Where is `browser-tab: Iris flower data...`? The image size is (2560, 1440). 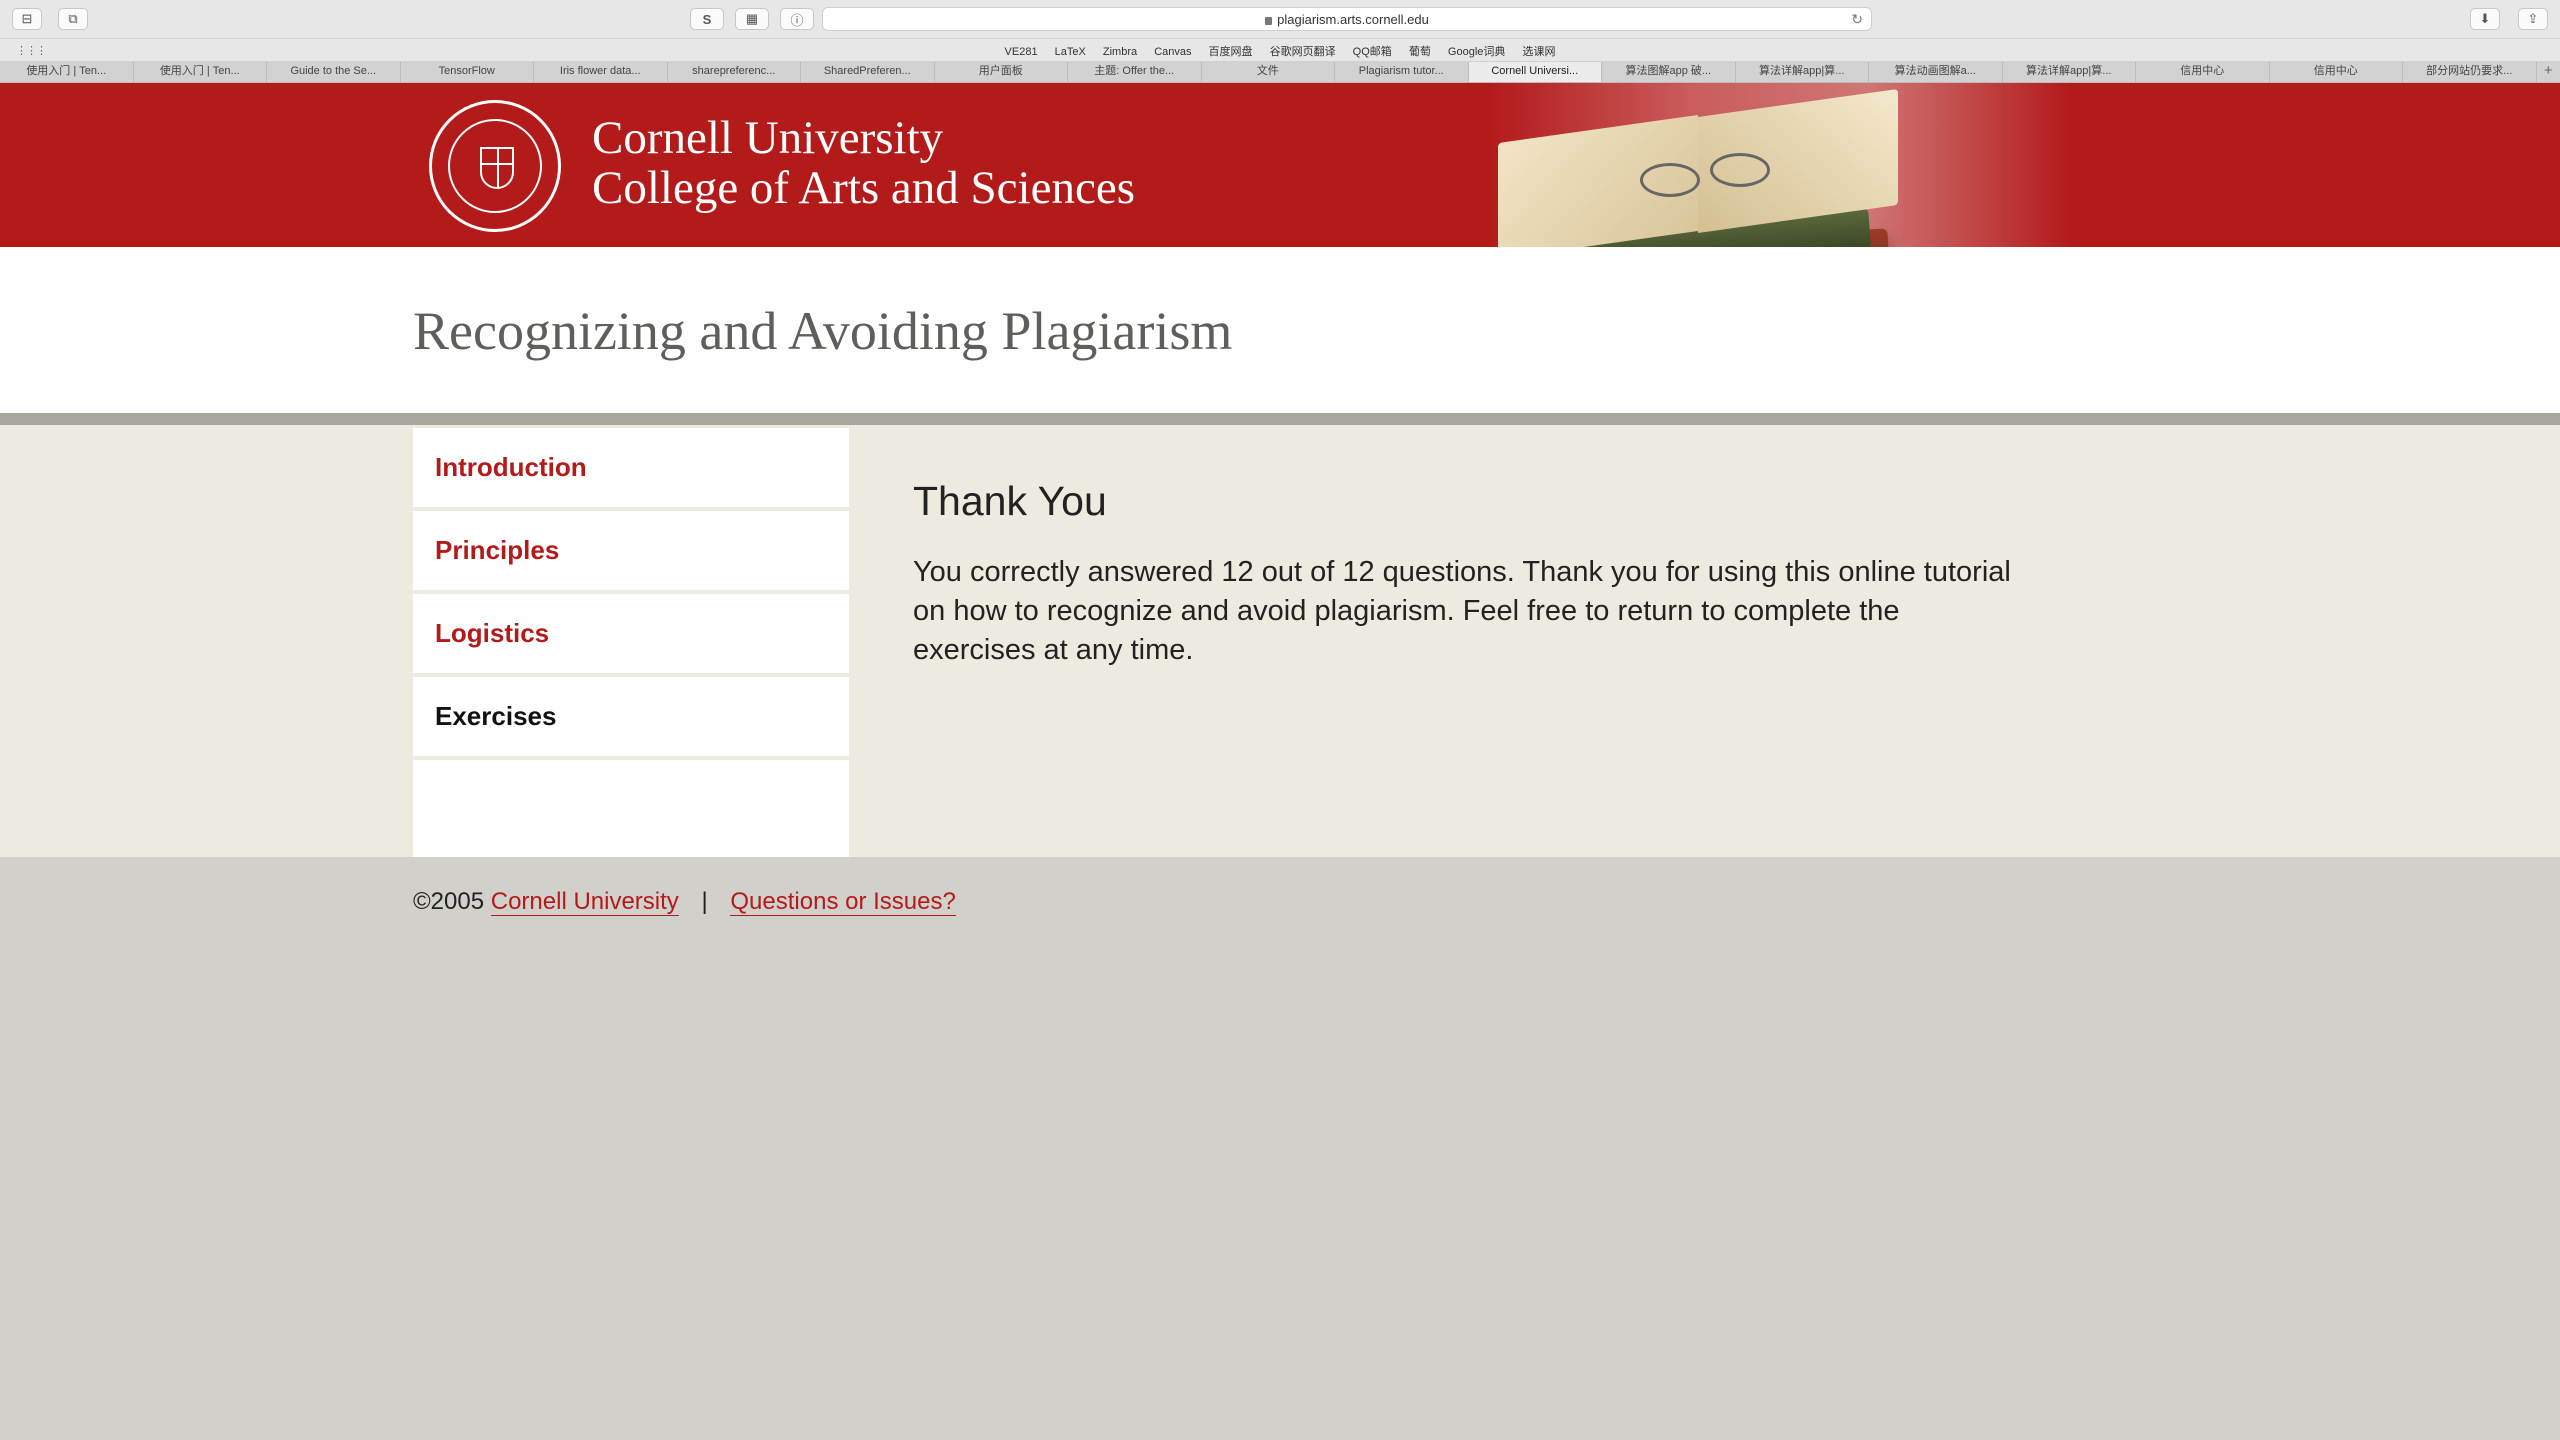
browser-tab: Iris flower data... is located at coordinates (601, 72).